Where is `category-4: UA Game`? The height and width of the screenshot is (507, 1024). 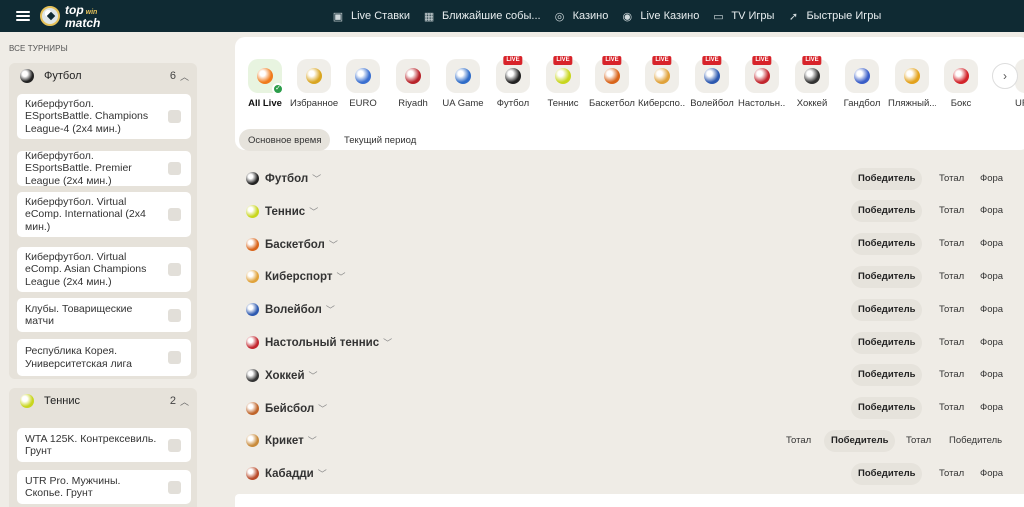 category-4: UA Game is located at coordinates (463, 84).